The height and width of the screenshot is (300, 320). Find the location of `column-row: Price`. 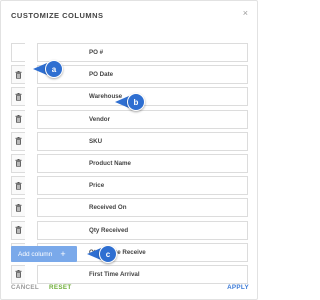

column-row: Price is located at coordinates (129, 186).